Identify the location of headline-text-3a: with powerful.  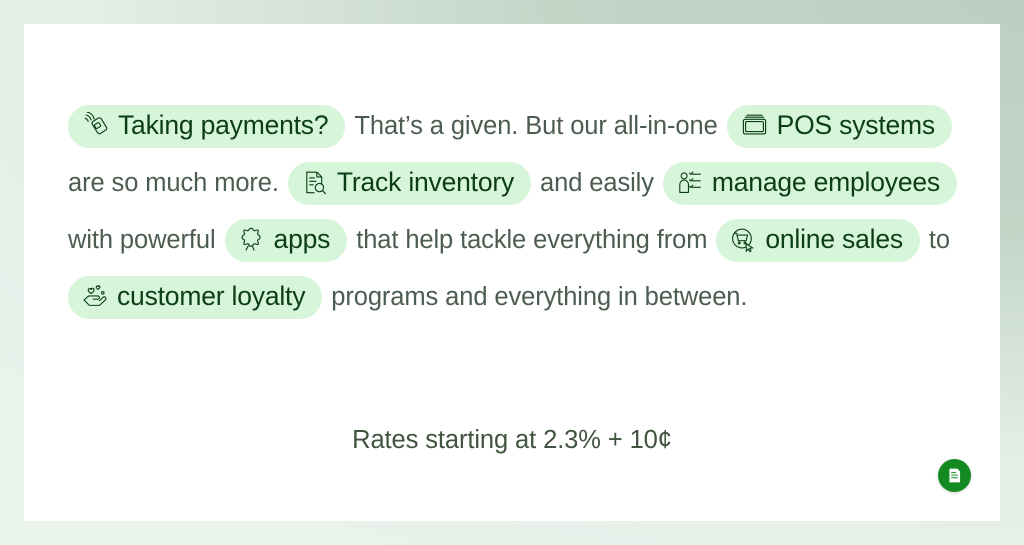
(142, 239).